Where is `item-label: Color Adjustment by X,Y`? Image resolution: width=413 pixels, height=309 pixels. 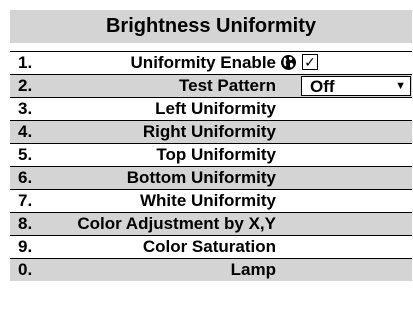
item-label: Color Adjustment by X,Y is located at coordinates (176, 223).